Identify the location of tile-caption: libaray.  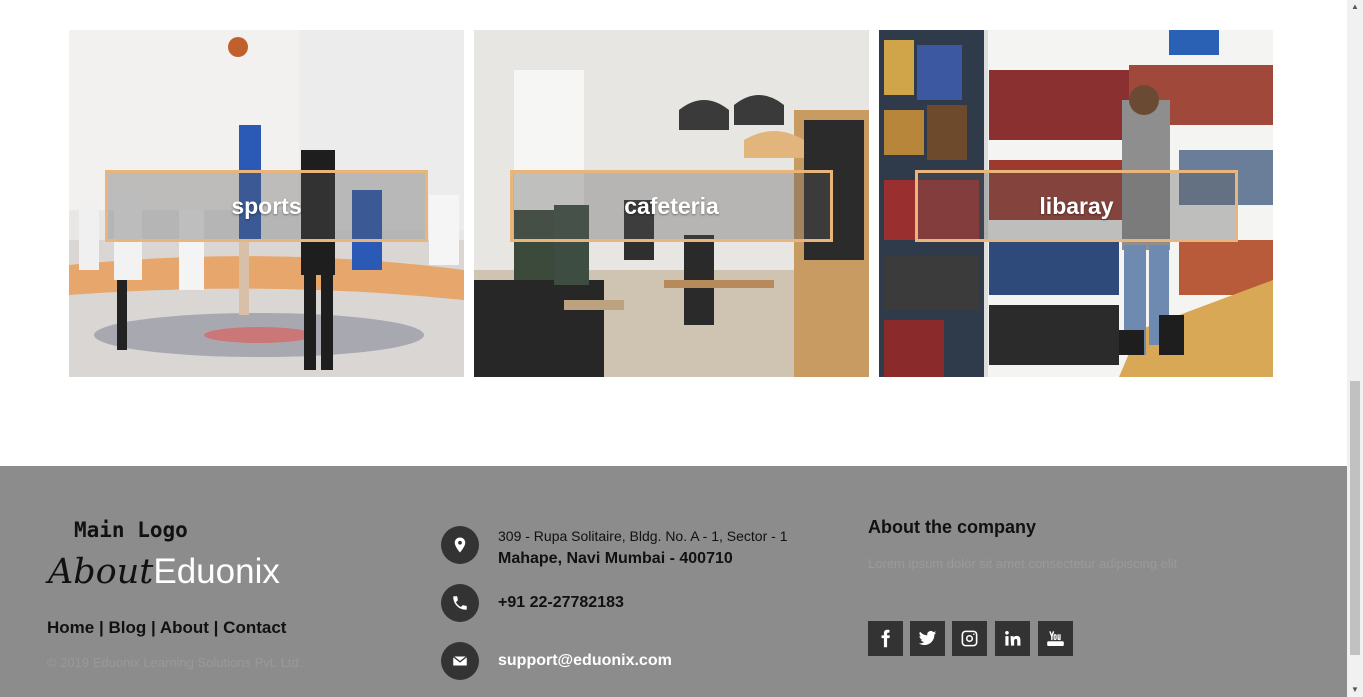
(1076, 206).